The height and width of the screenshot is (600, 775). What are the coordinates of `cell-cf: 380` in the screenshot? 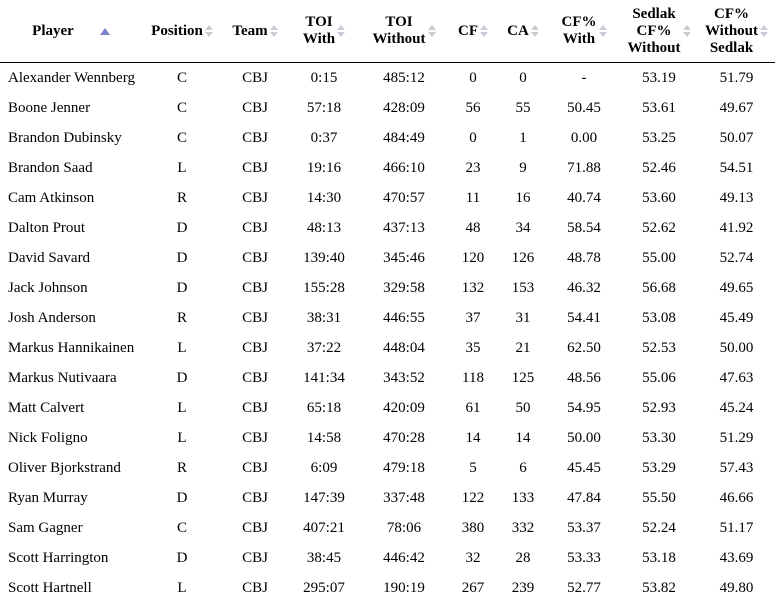 It's located at (473, 528).